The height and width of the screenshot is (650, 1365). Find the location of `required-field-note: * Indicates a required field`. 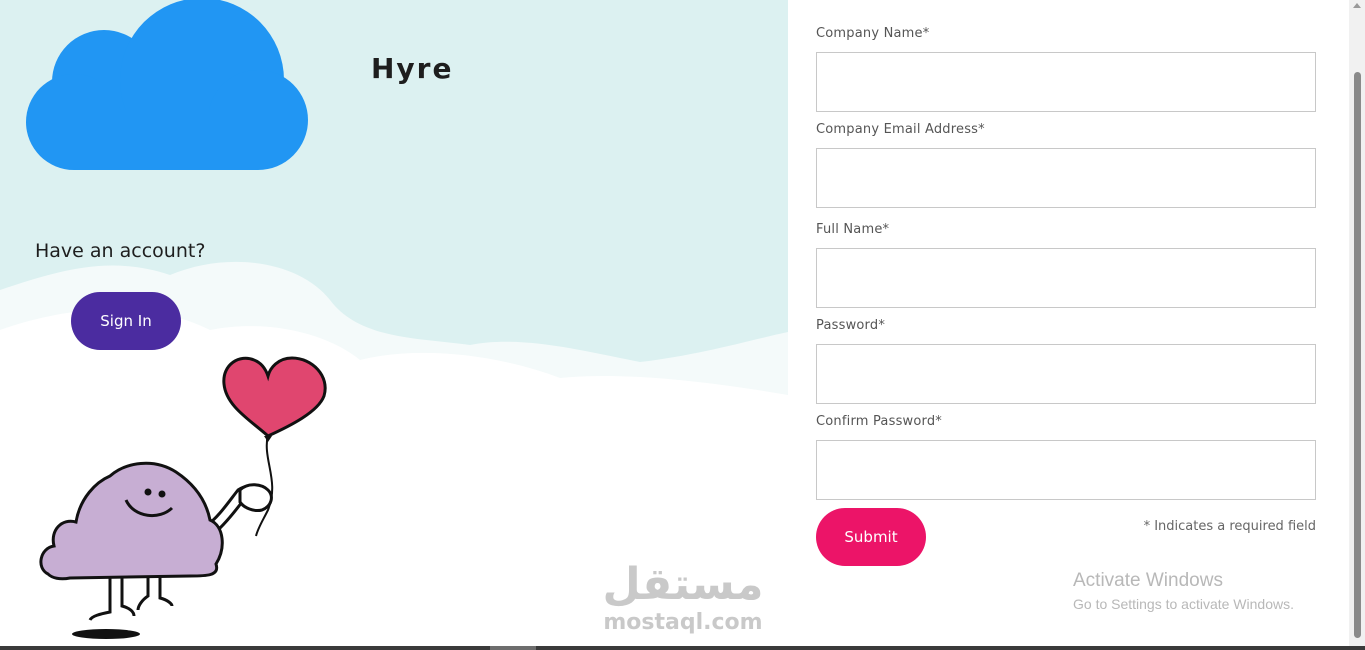

required-field-note: * Indicates a required field is located at coordinates (1229, 526).